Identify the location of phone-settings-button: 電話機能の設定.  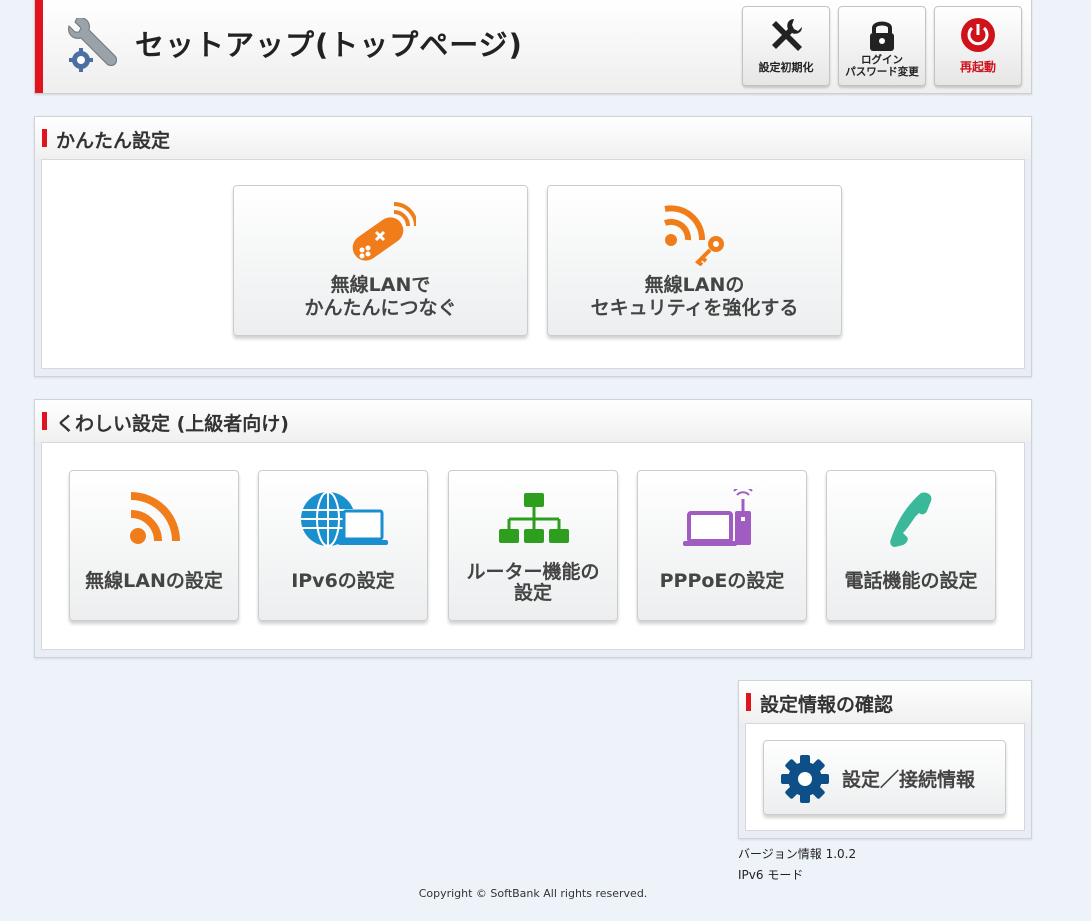
(911, 545).